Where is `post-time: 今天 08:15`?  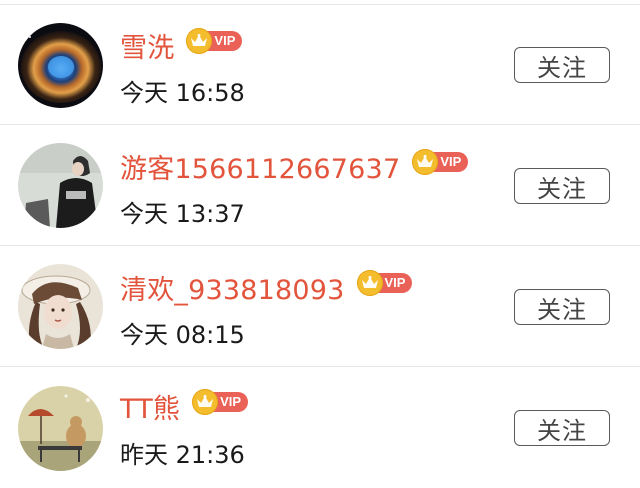
post-time: 今天 08:15 is located at coordinates (182, 335).